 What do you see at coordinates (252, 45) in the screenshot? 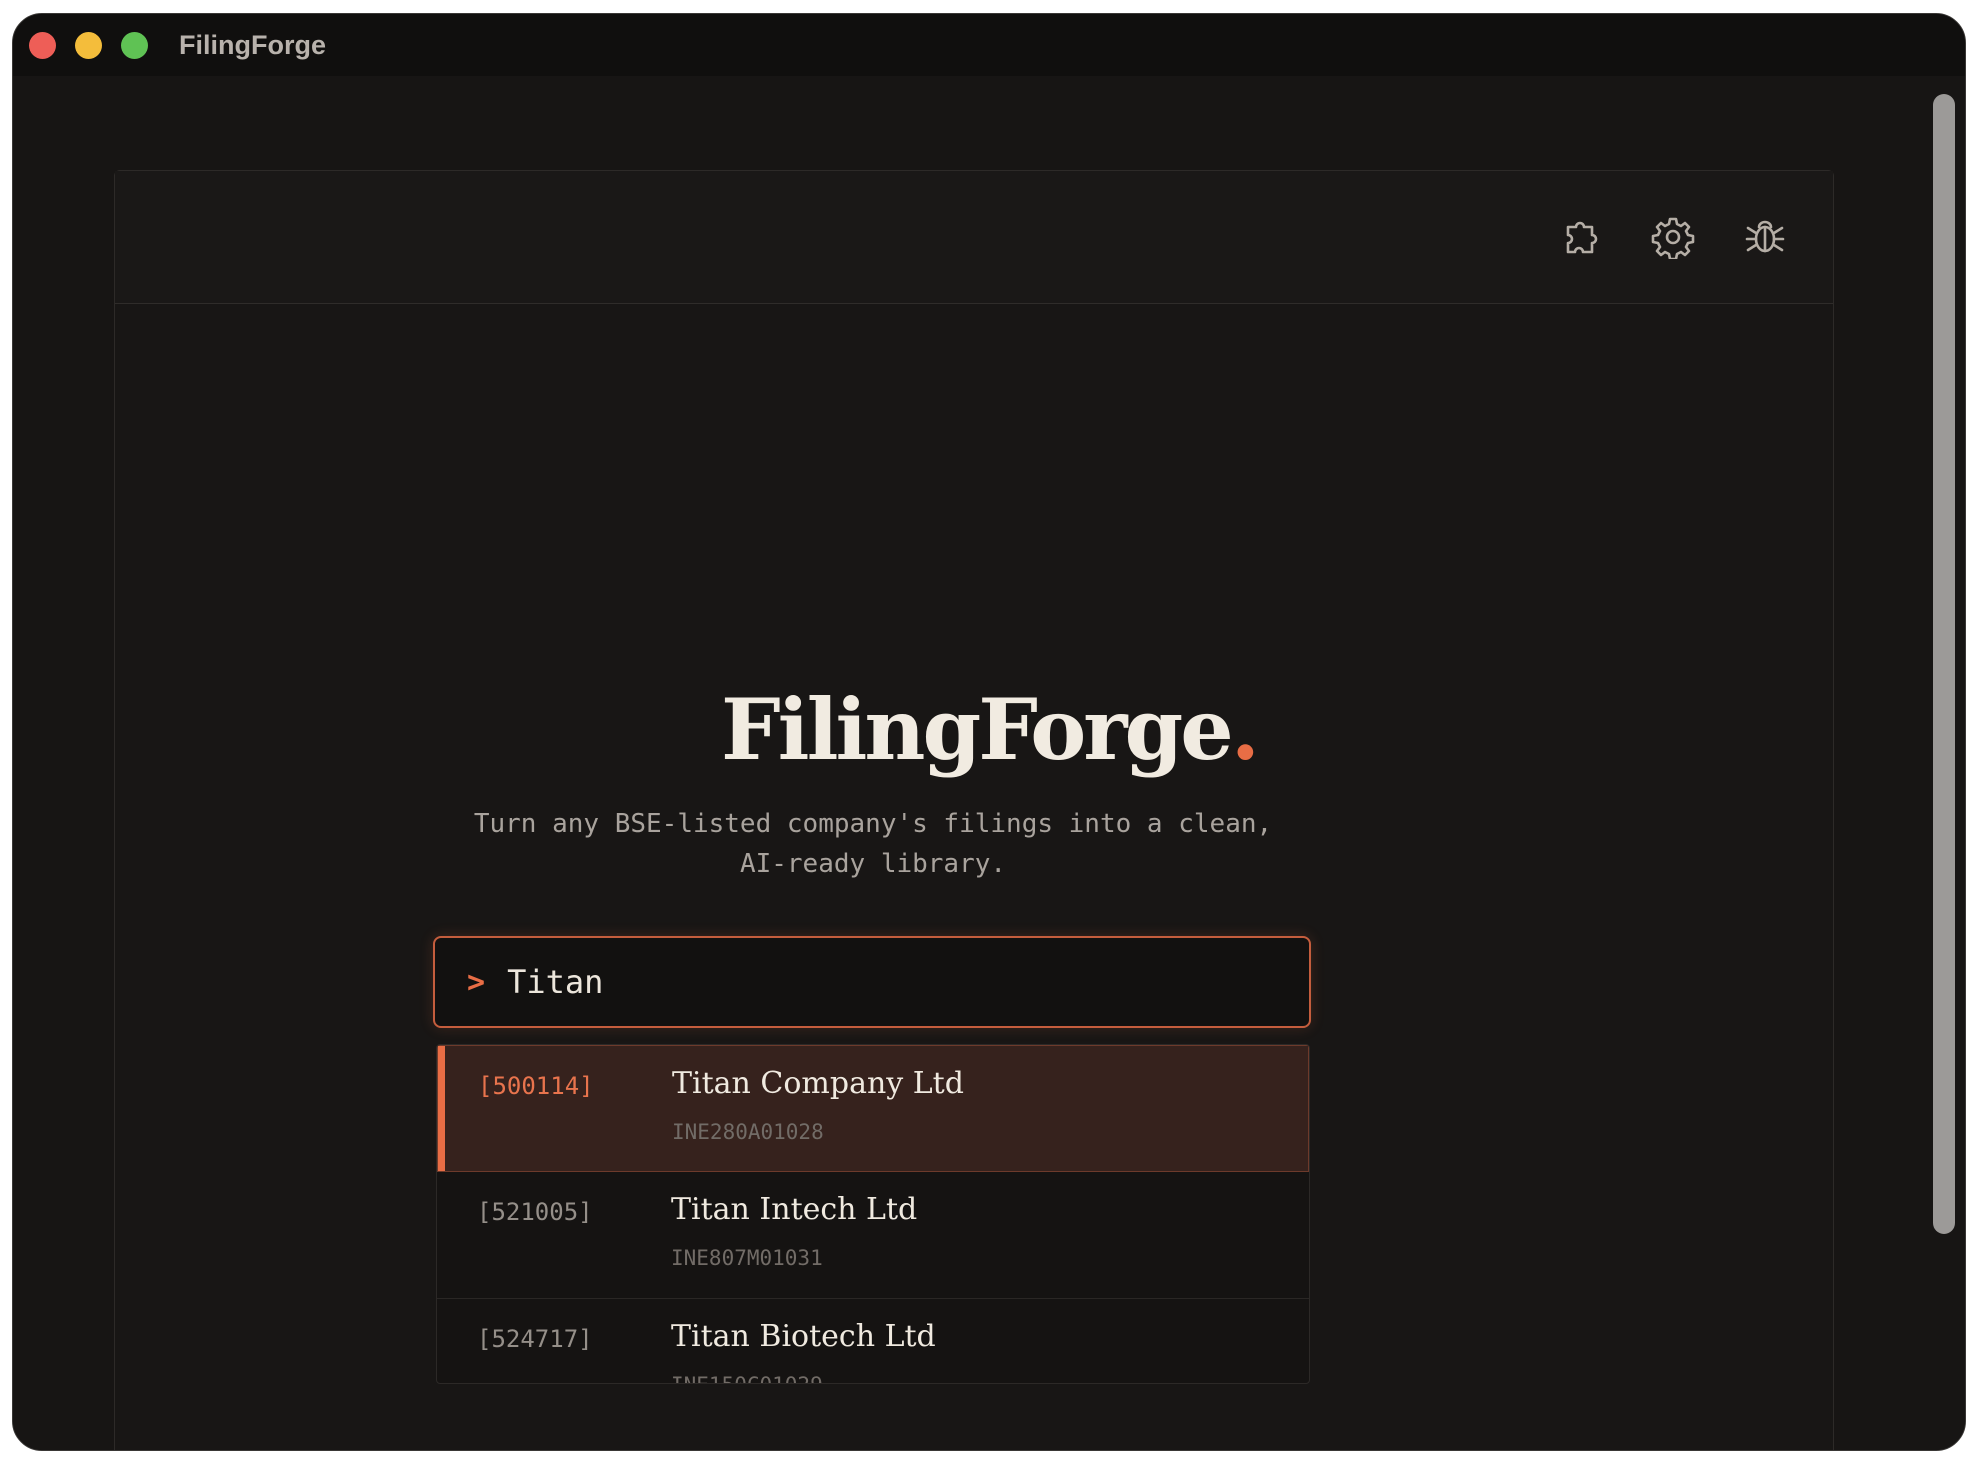
I see `window-title: FilingForge` at bounding box center [252, 45].